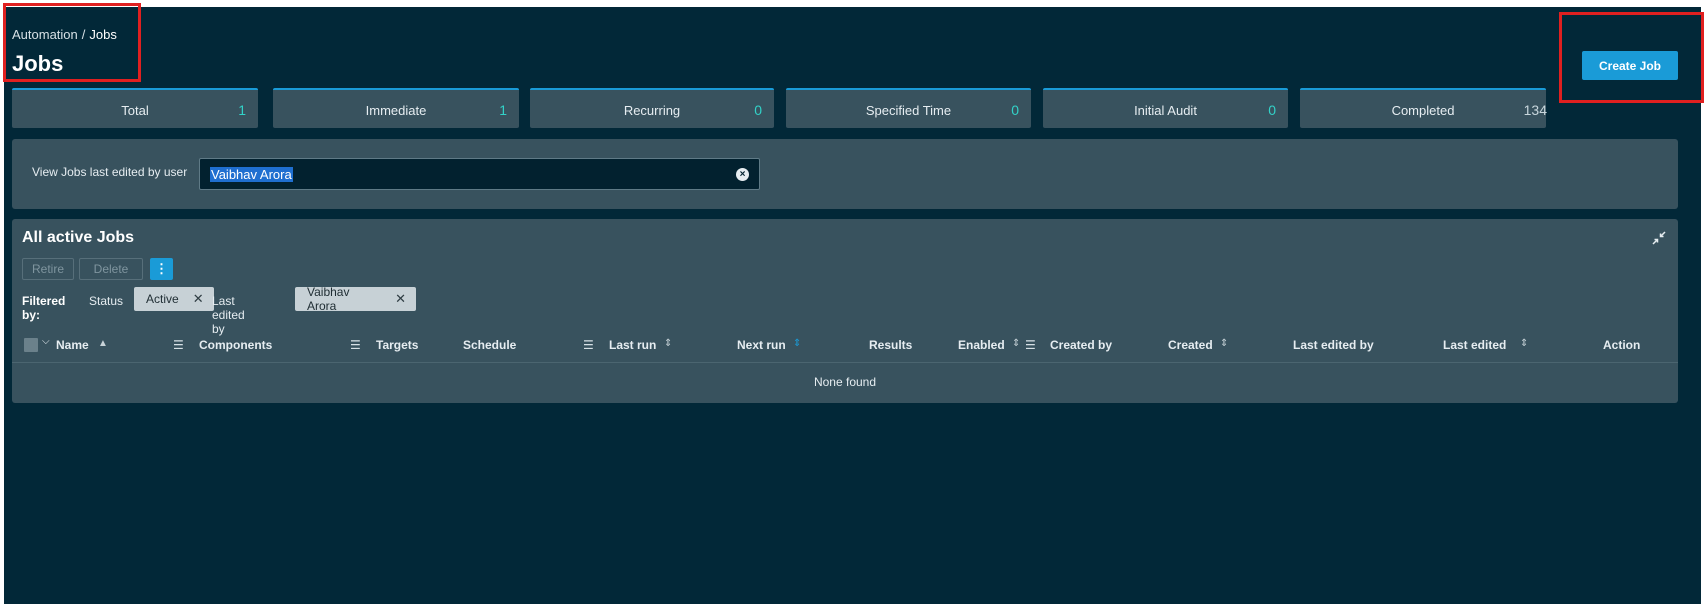 The width and height of the screenshot is (1705, 604). Describe the element at coordinates (397, 345) in the screenshot. I see `column-header-targets: Targets` at that location.